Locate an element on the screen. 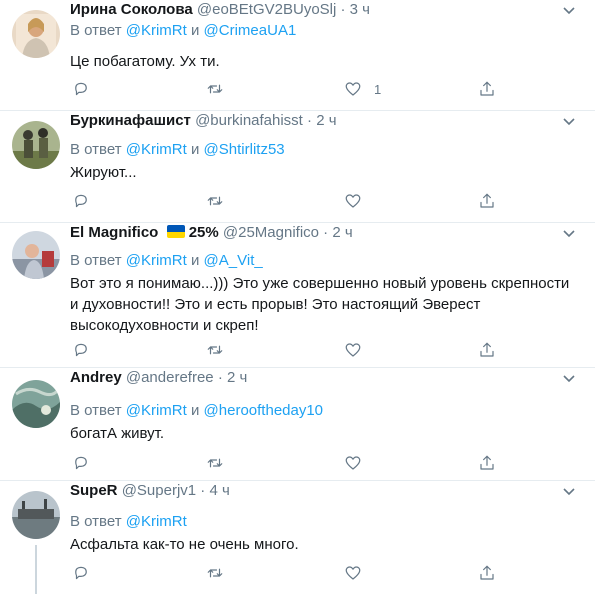  mention-link: @Shtirlitz53 is located at coordinates (244, 149).